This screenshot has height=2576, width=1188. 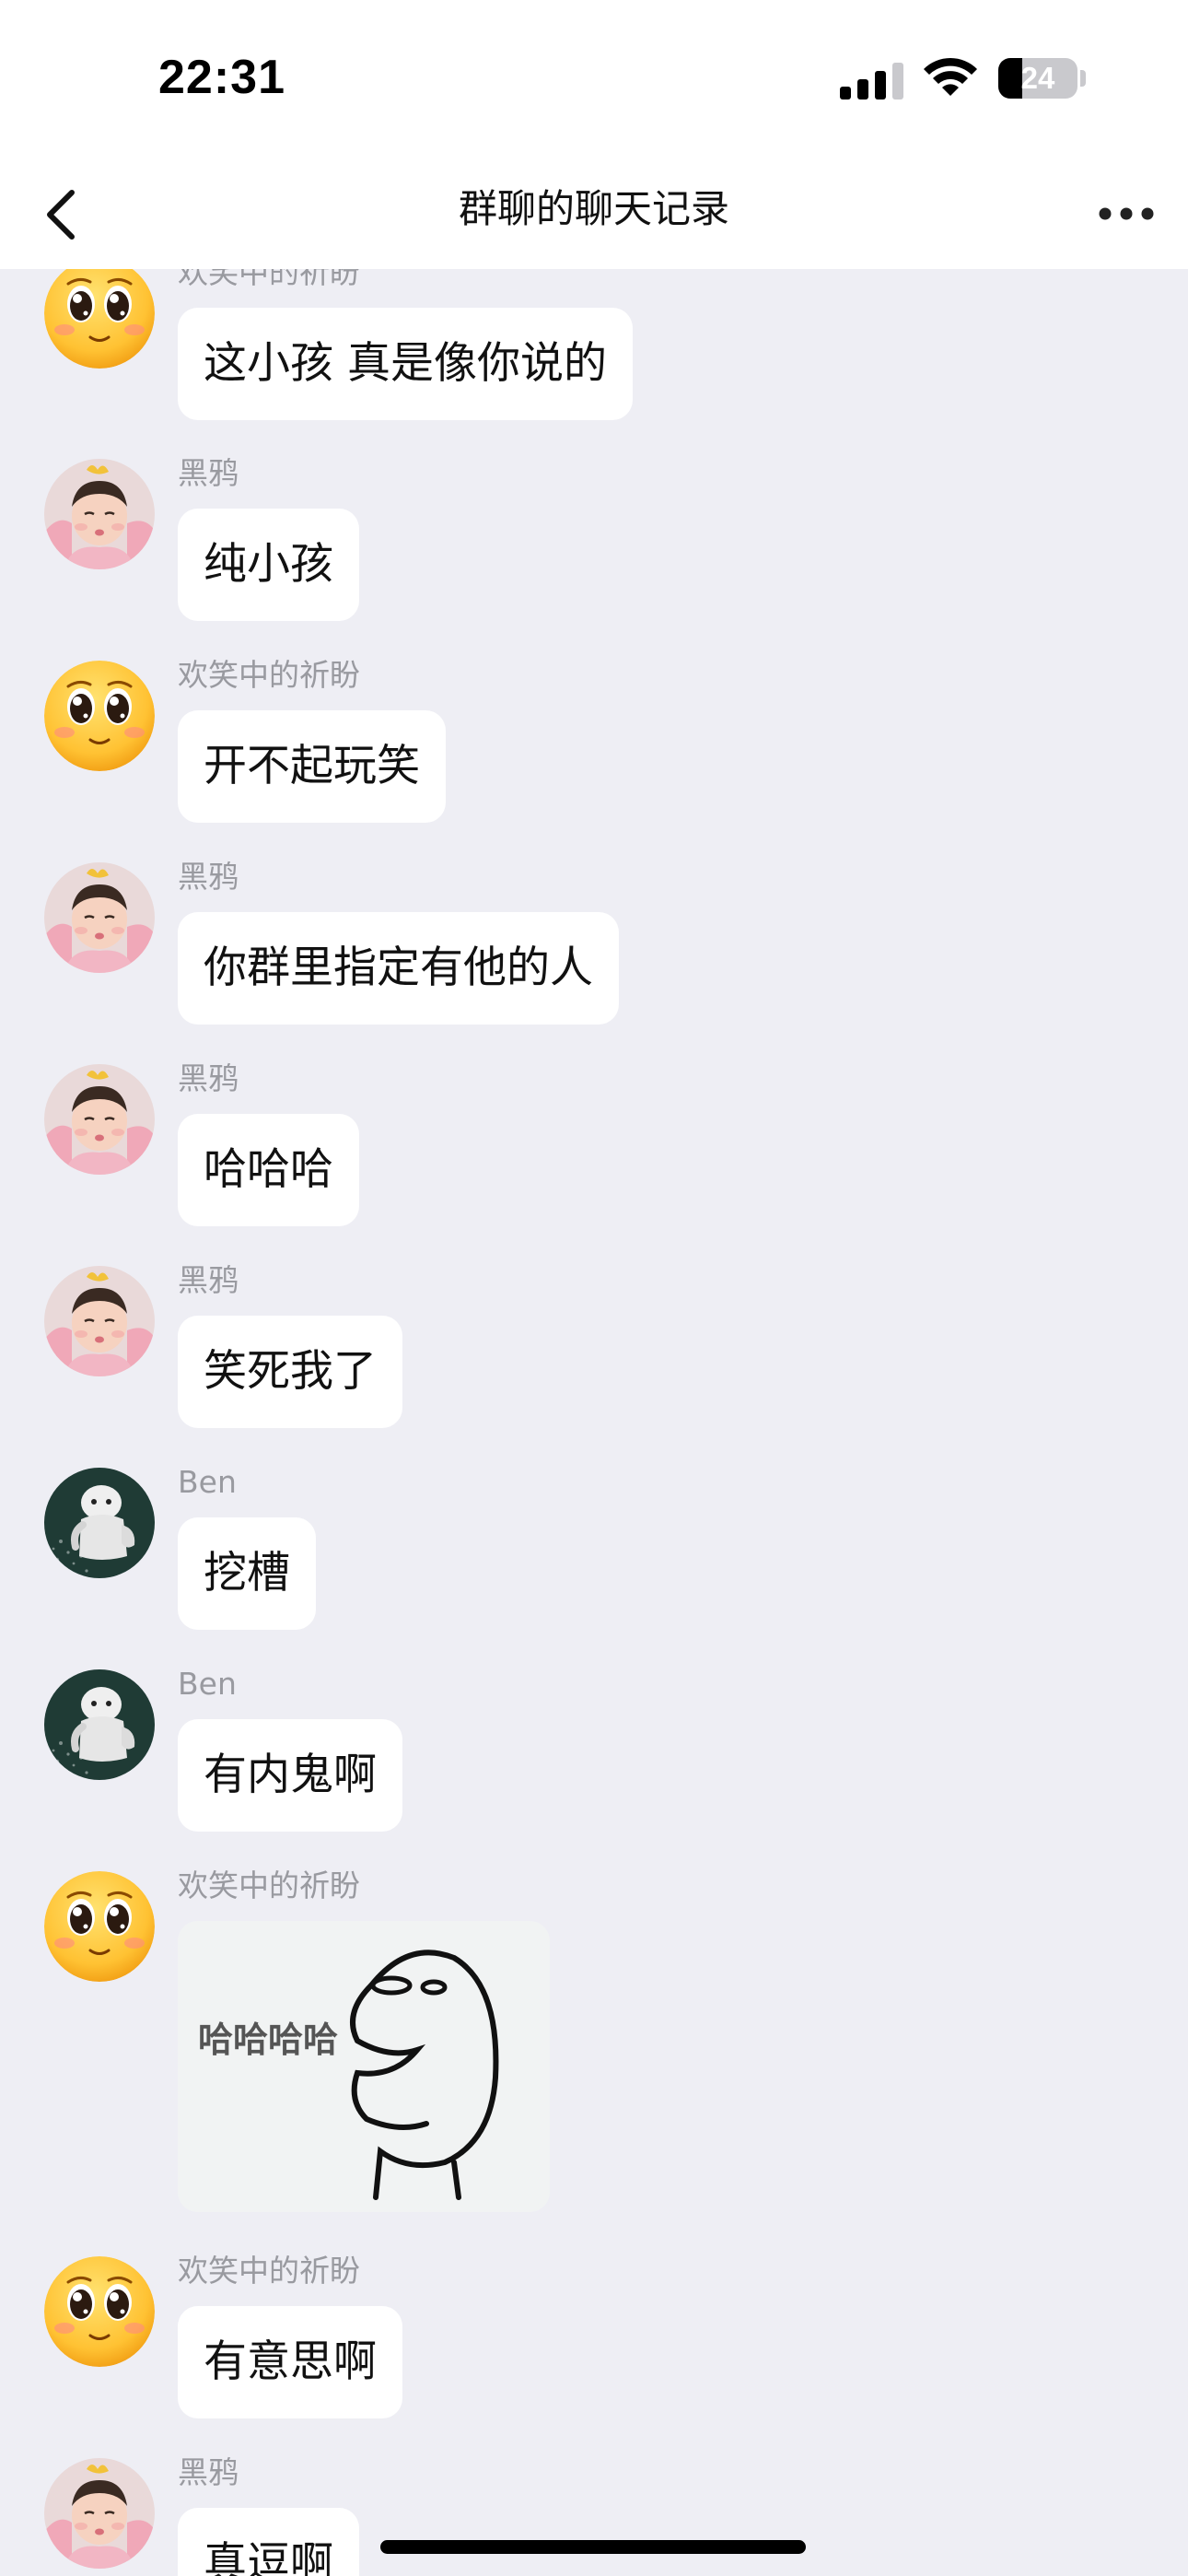 I want to click on message-bubble: 真逗啊, so click(x=268, y=2542).